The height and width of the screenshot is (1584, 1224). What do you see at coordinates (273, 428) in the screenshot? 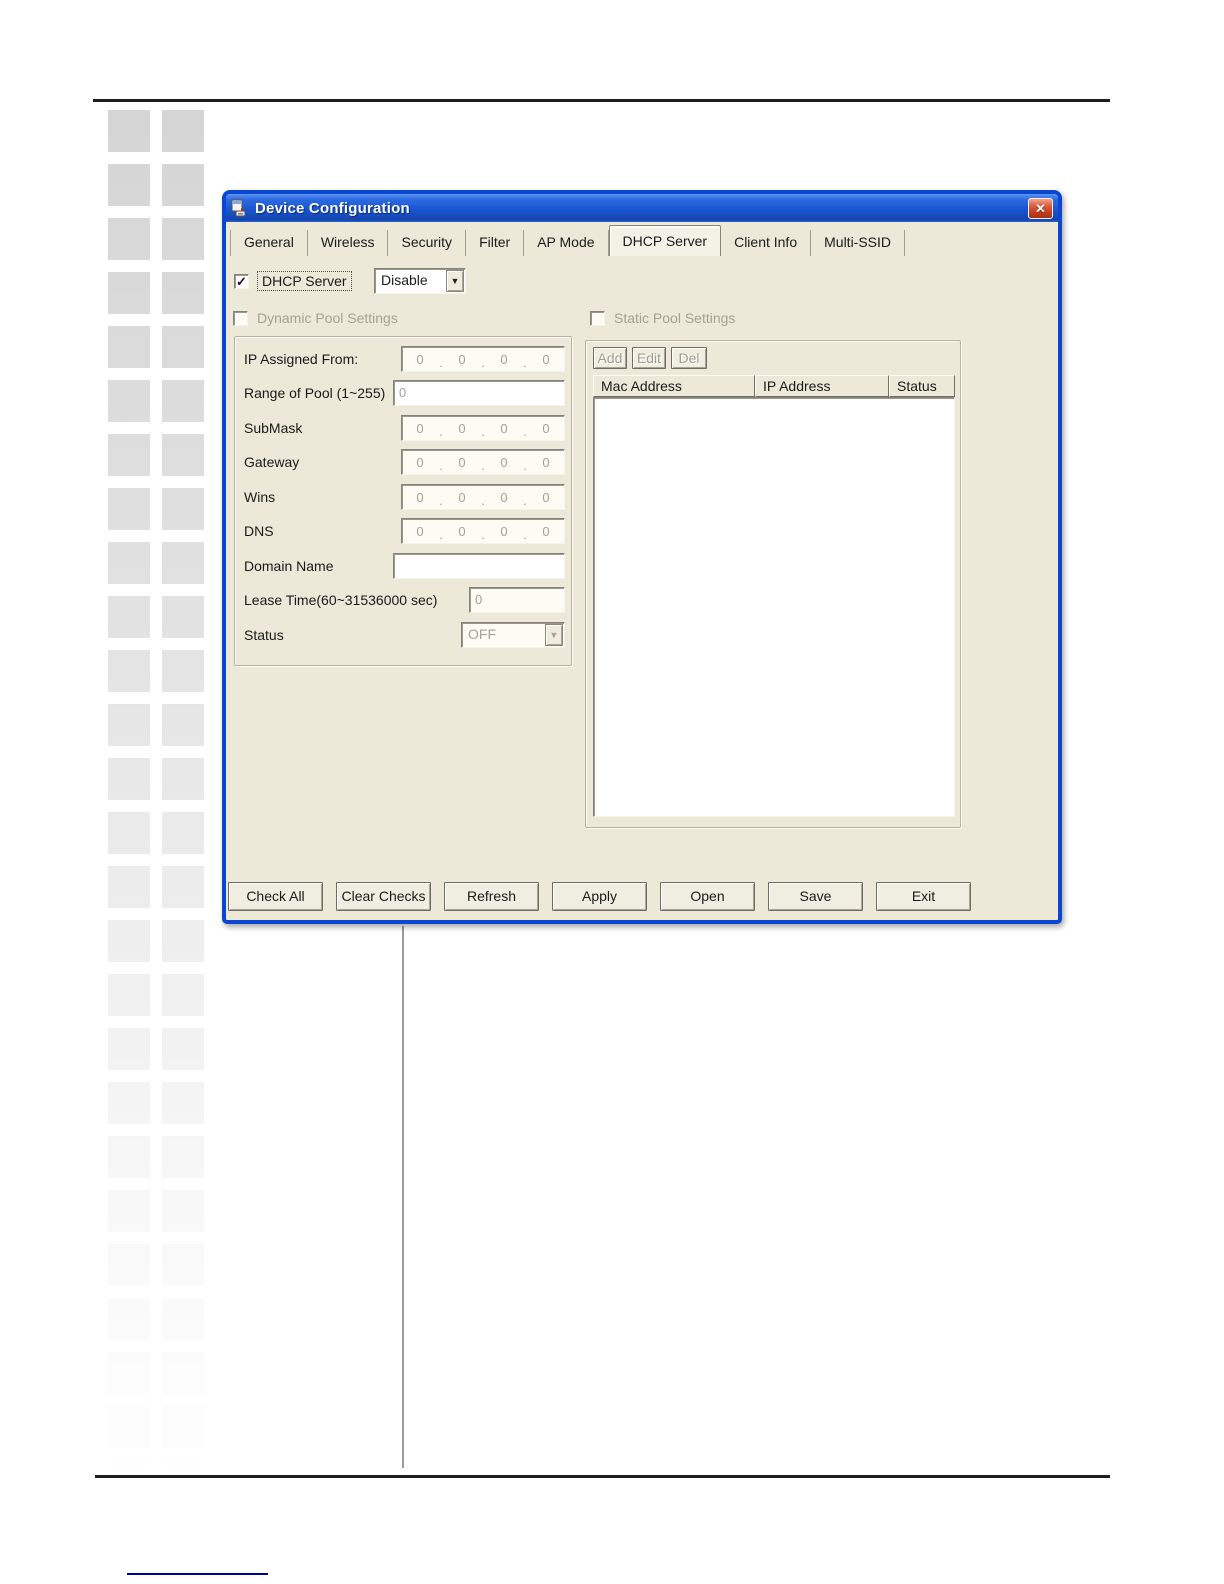
I see `submask-label: SubMask` at bounding box center [273, 428].